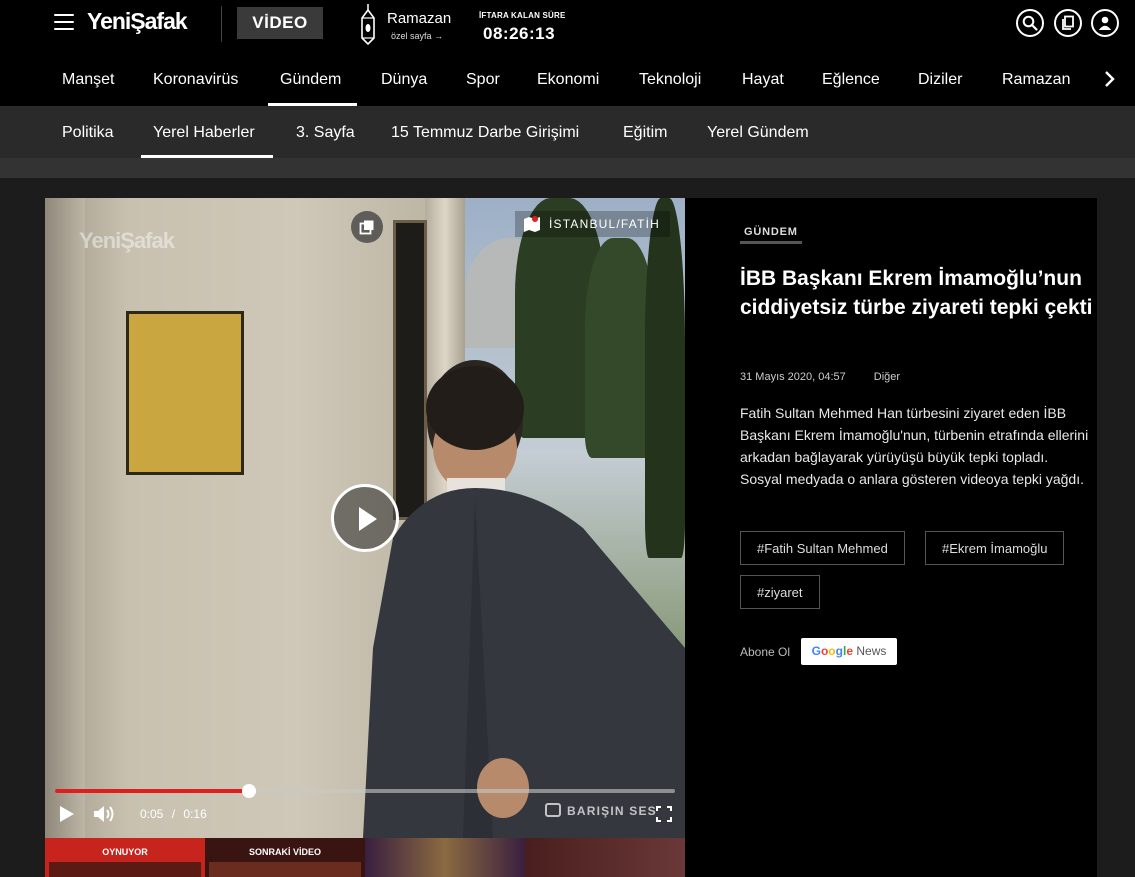  What do you see at coordinates (553, 810) in the screenshot?
I see `video-channel-icon` at bounding box center [553, 810].